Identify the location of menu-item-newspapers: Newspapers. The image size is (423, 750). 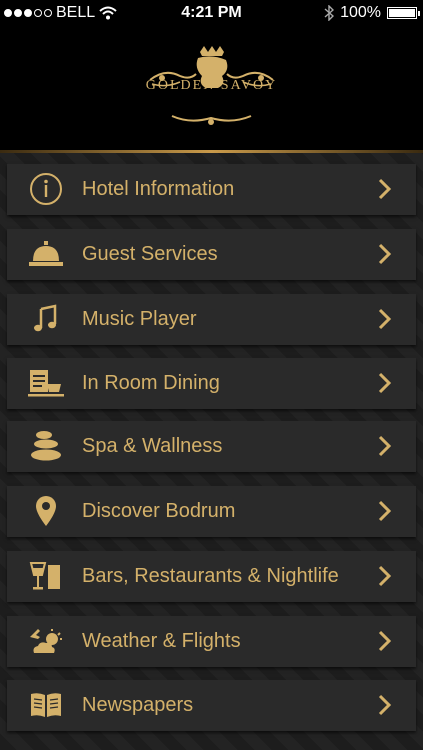
(211, 705).